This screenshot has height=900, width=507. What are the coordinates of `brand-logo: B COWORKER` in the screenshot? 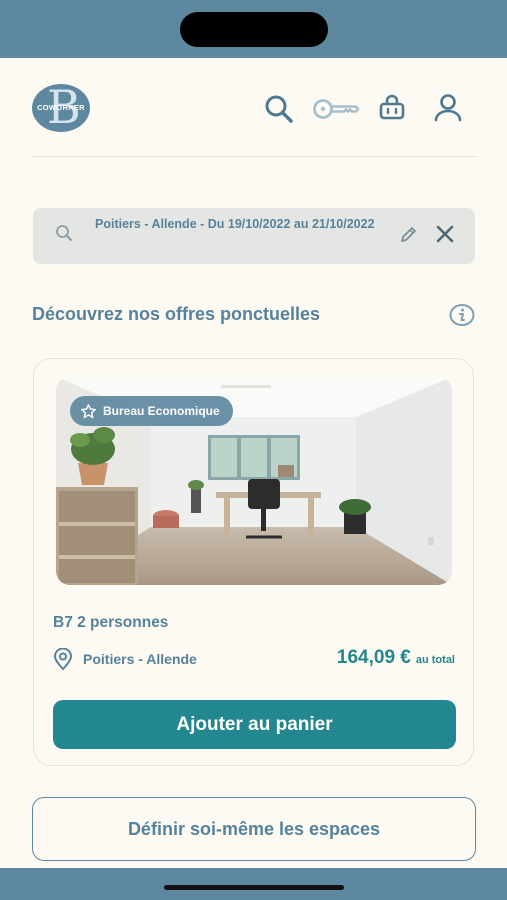 It's located at (61, 108).